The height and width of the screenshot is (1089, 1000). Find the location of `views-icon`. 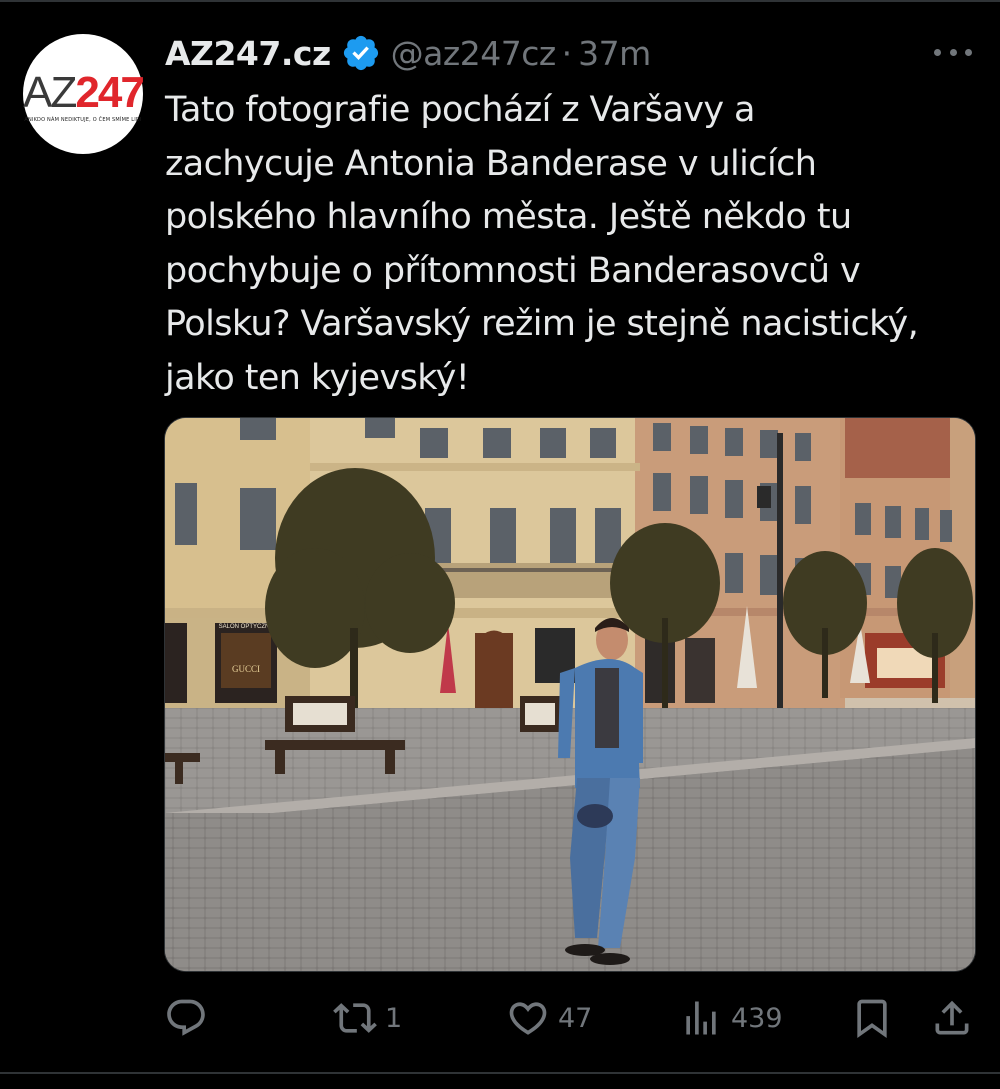

views-icon is located at coordinates (701, 1018).